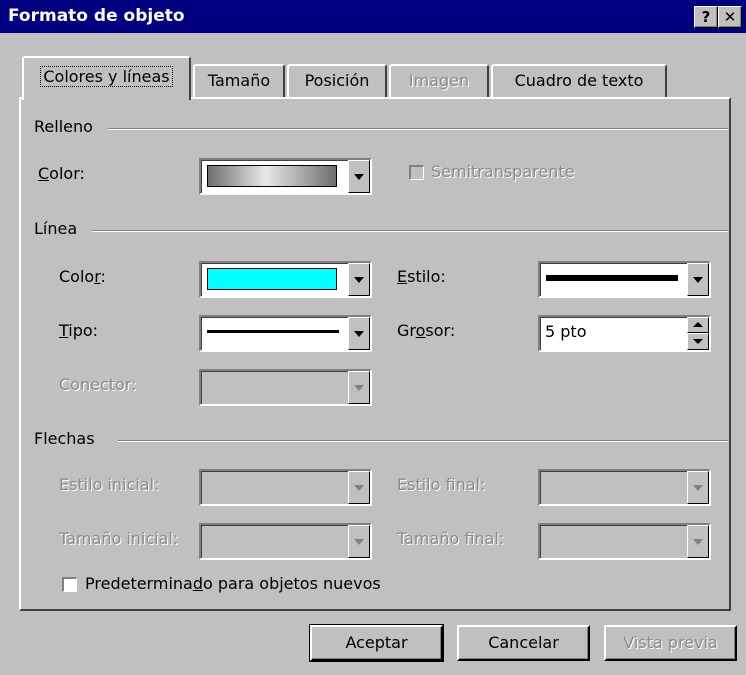 The width and height of the screenshot is (746, 675). Describe the element at coordinates (96, 16) in the screenshot. I see `window-title: Formato de objeto` at that location.